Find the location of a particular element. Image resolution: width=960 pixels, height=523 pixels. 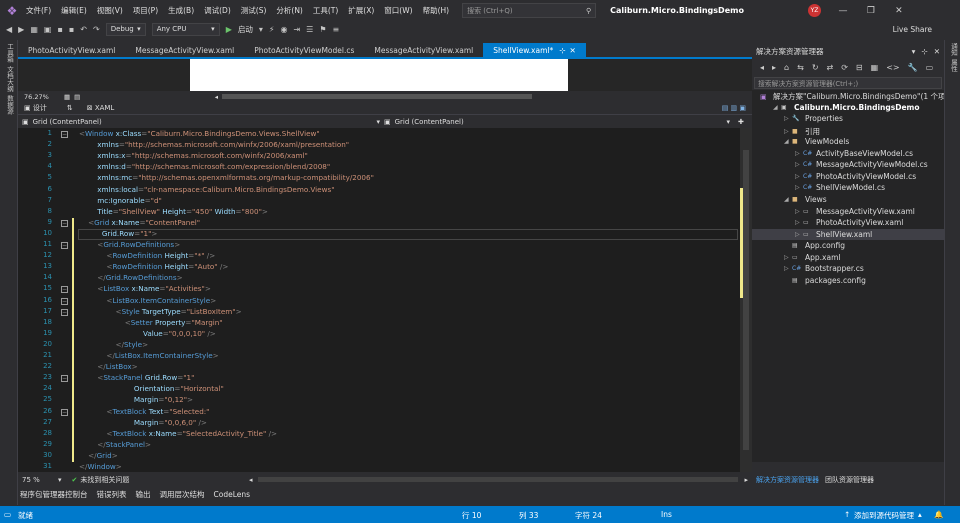

start-icon: ▶ is located at coordinates (229, 29).